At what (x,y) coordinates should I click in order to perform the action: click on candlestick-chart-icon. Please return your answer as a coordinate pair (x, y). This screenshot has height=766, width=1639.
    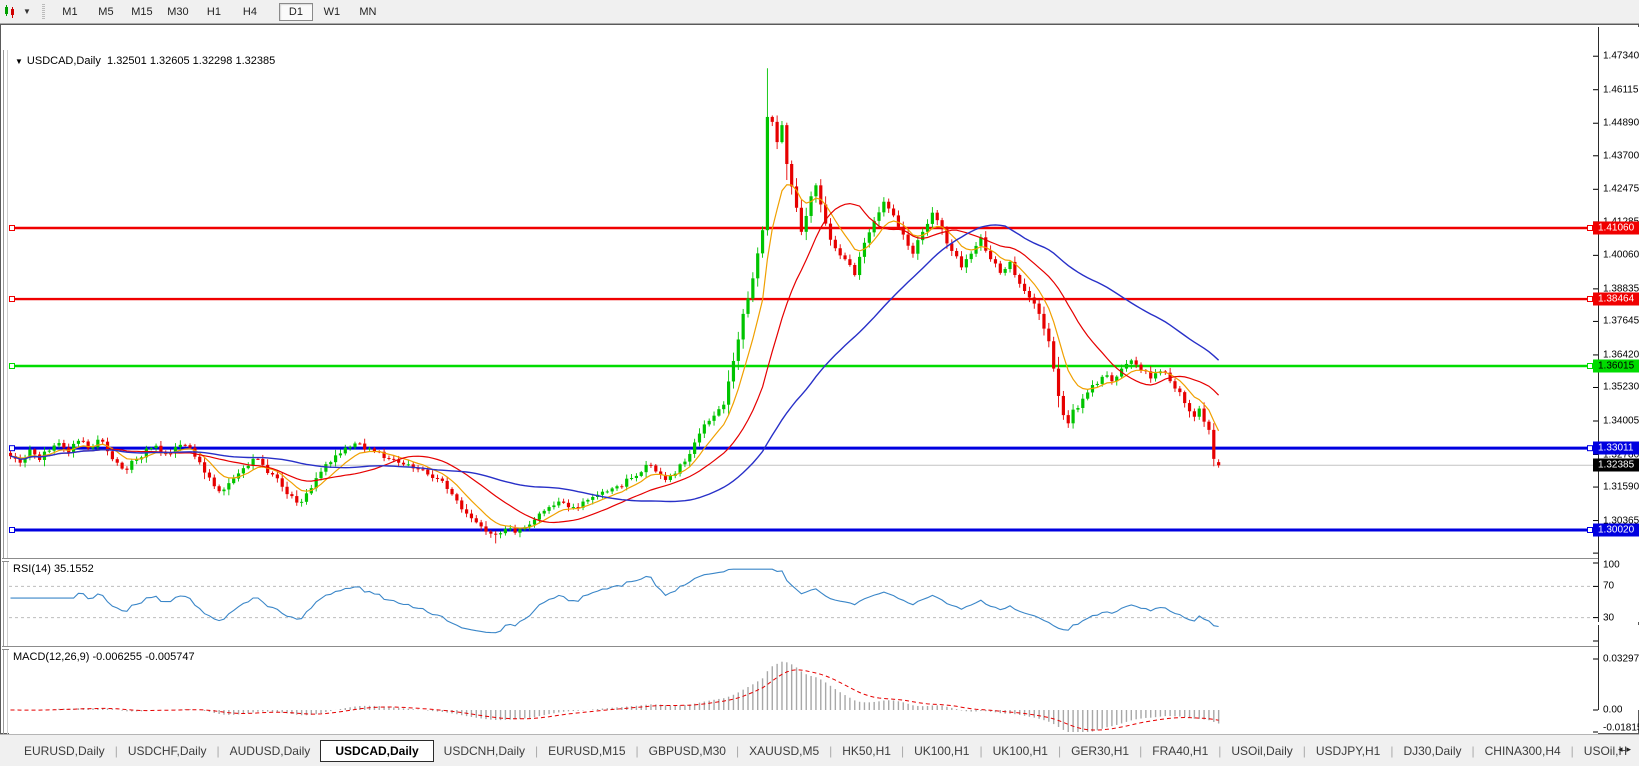
    Looking at the image, I should click on (12, 12).